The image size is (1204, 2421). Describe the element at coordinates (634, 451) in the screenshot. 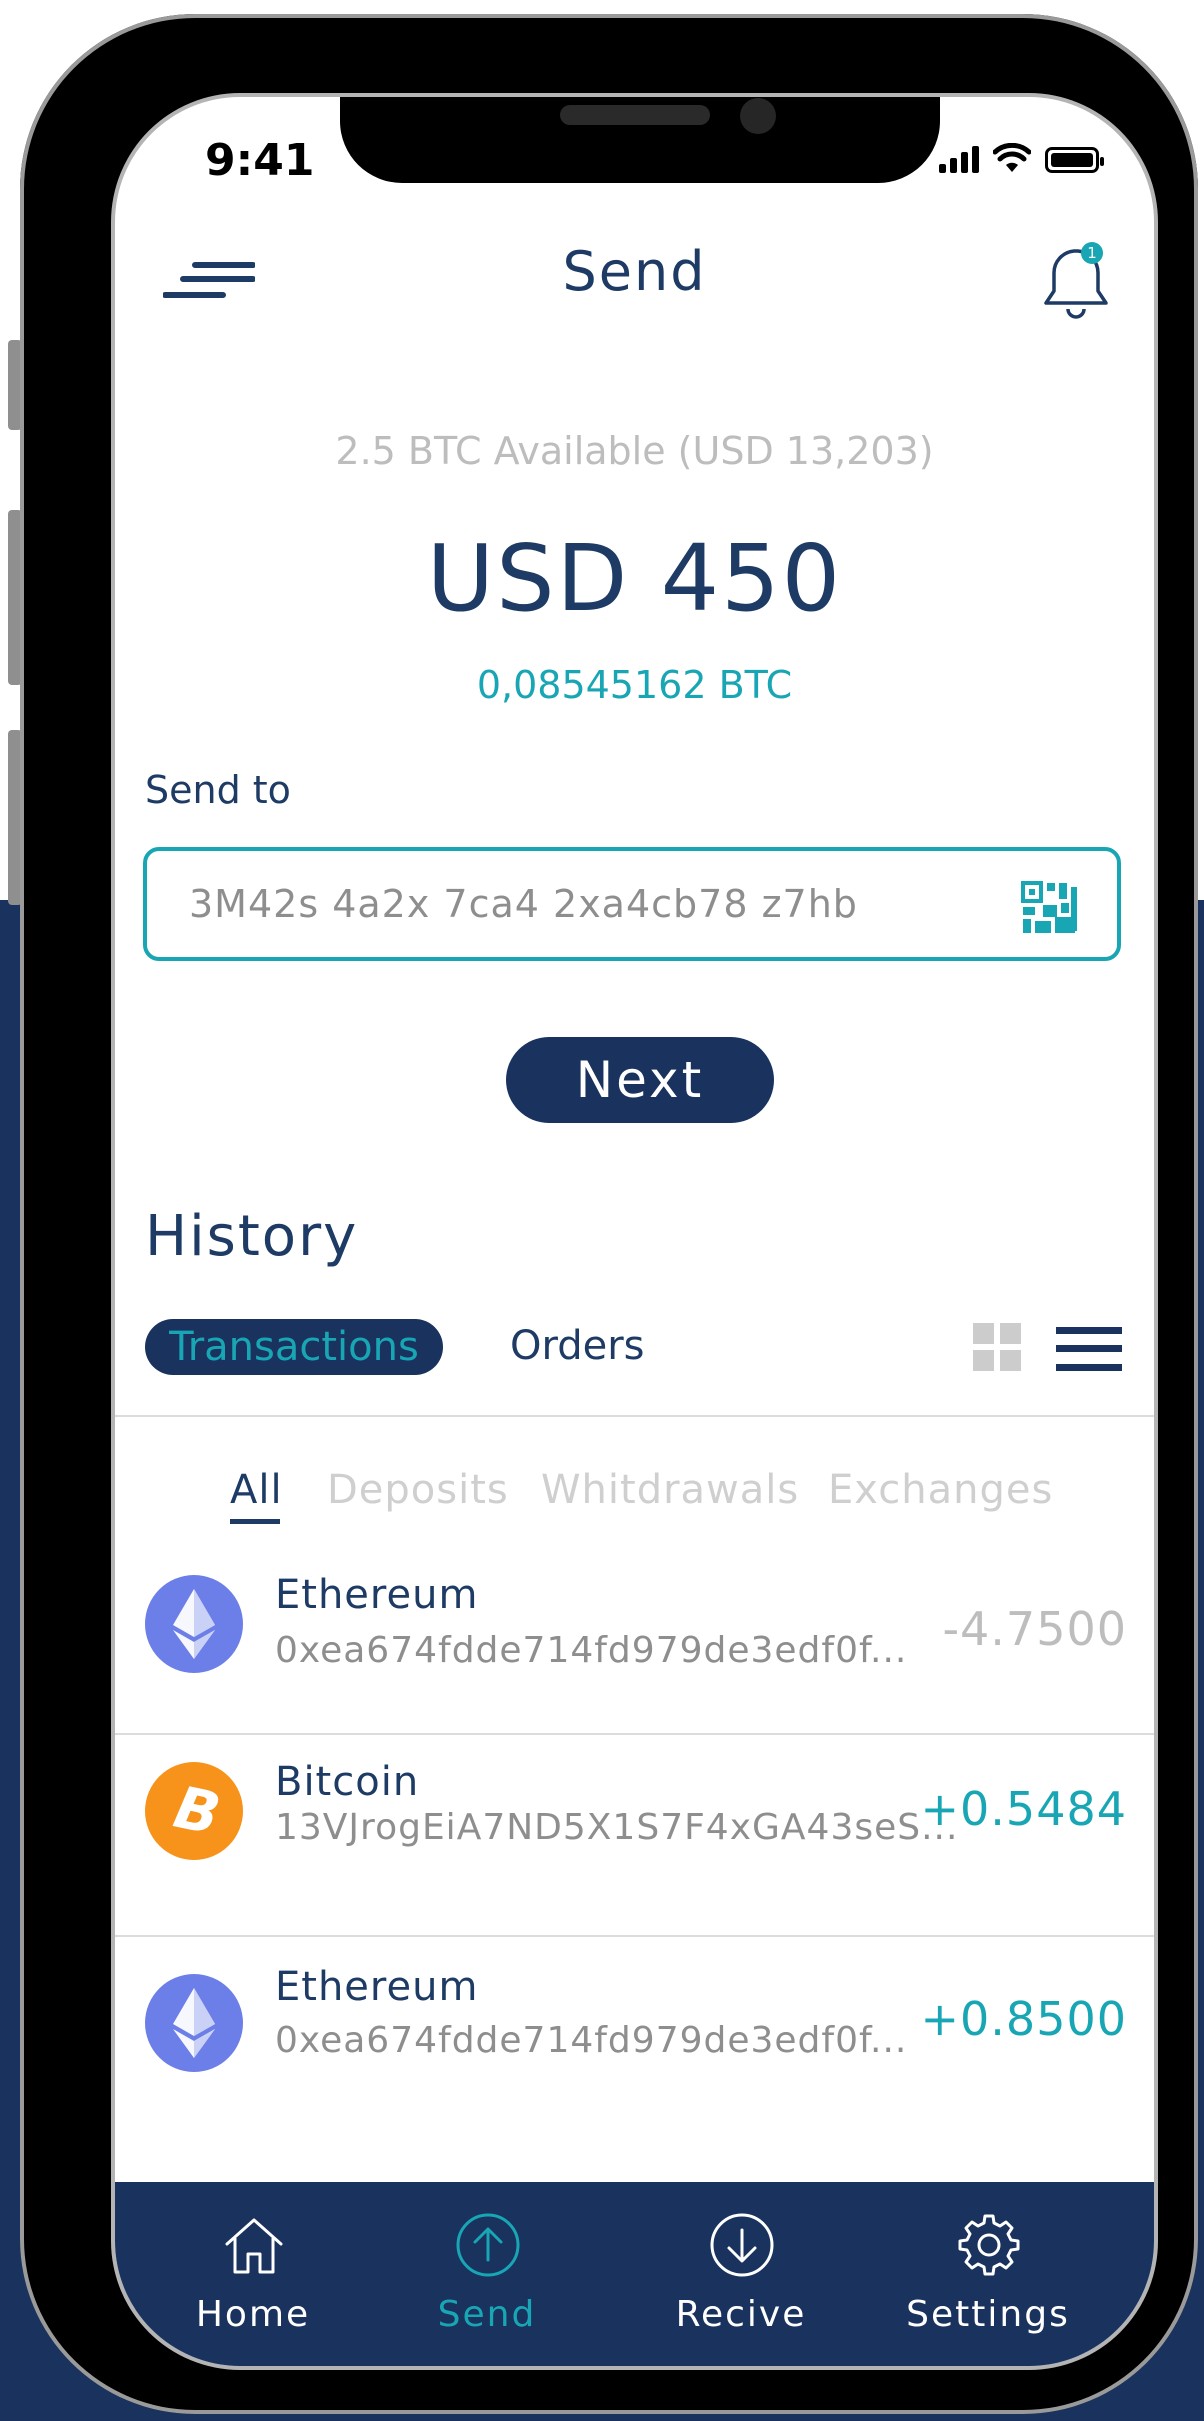

I see `available-balance: 2.5 BTC Available (USD 13,203)` at that location.